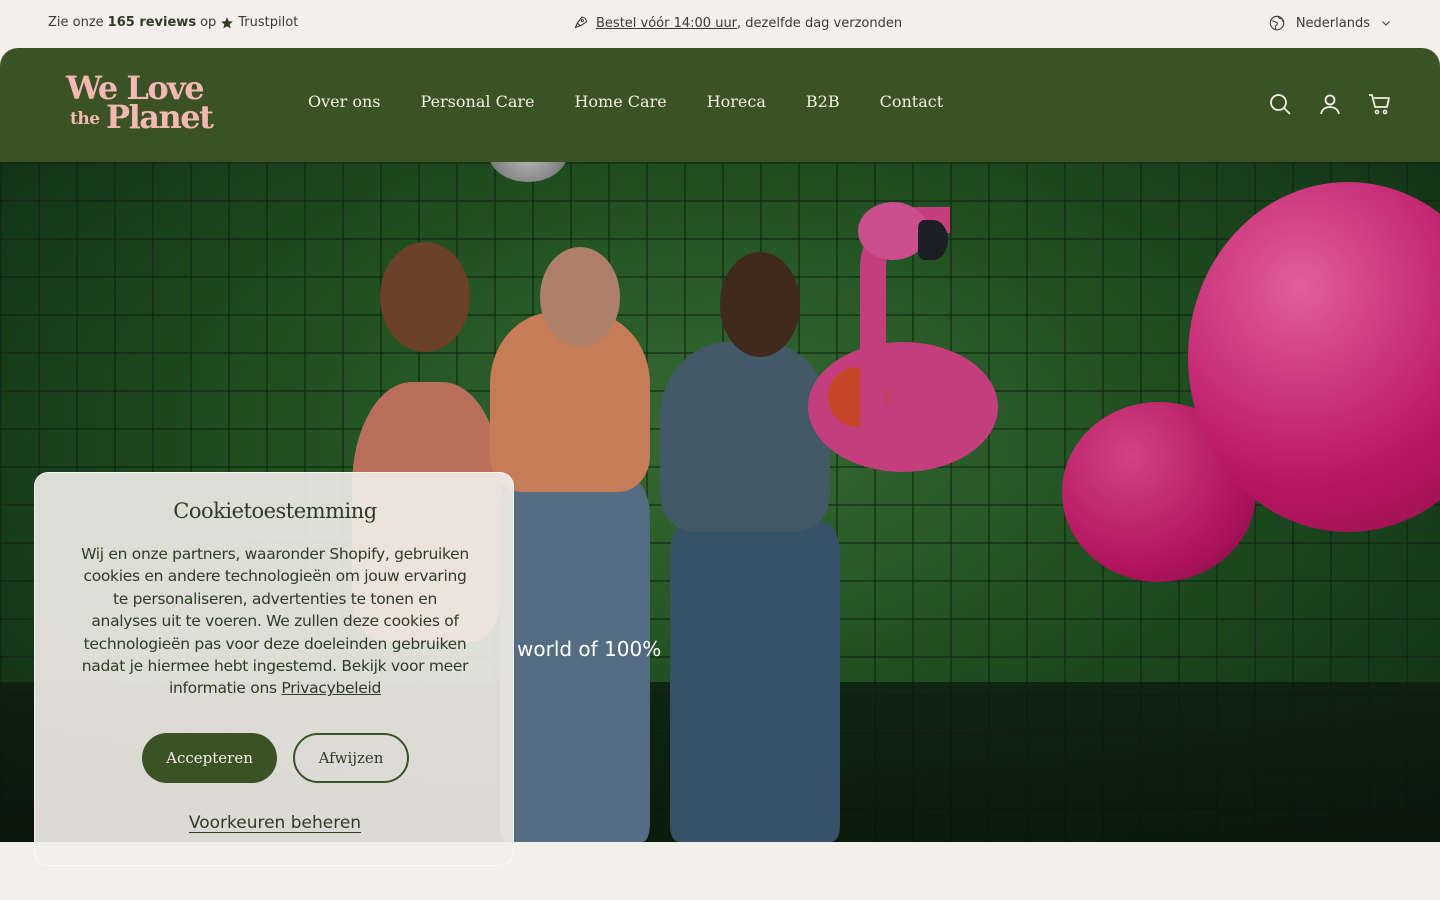  What do you see at coordinates (1380, 104) in the screenshot?
I see `cart-icon` at bounding box center [1380, 104].